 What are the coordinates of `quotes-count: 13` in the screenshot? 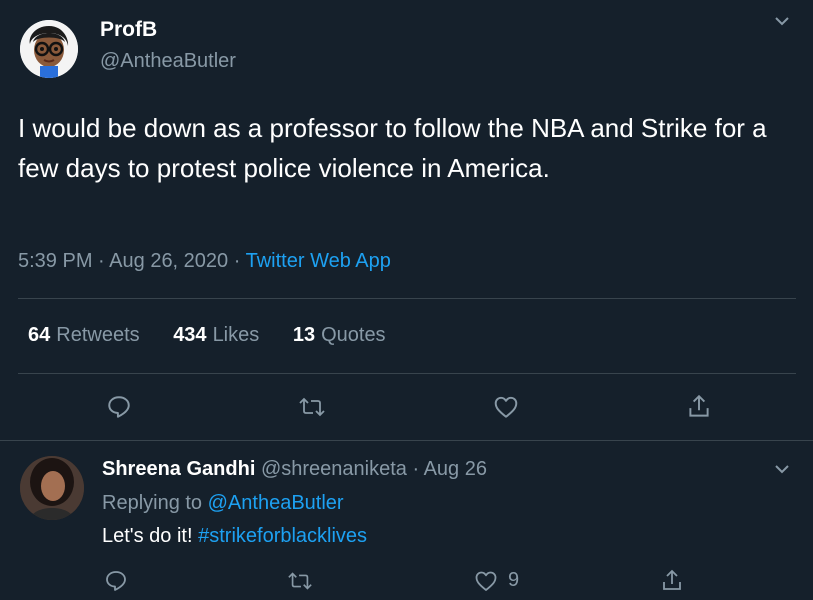 It's located at (304, 335).